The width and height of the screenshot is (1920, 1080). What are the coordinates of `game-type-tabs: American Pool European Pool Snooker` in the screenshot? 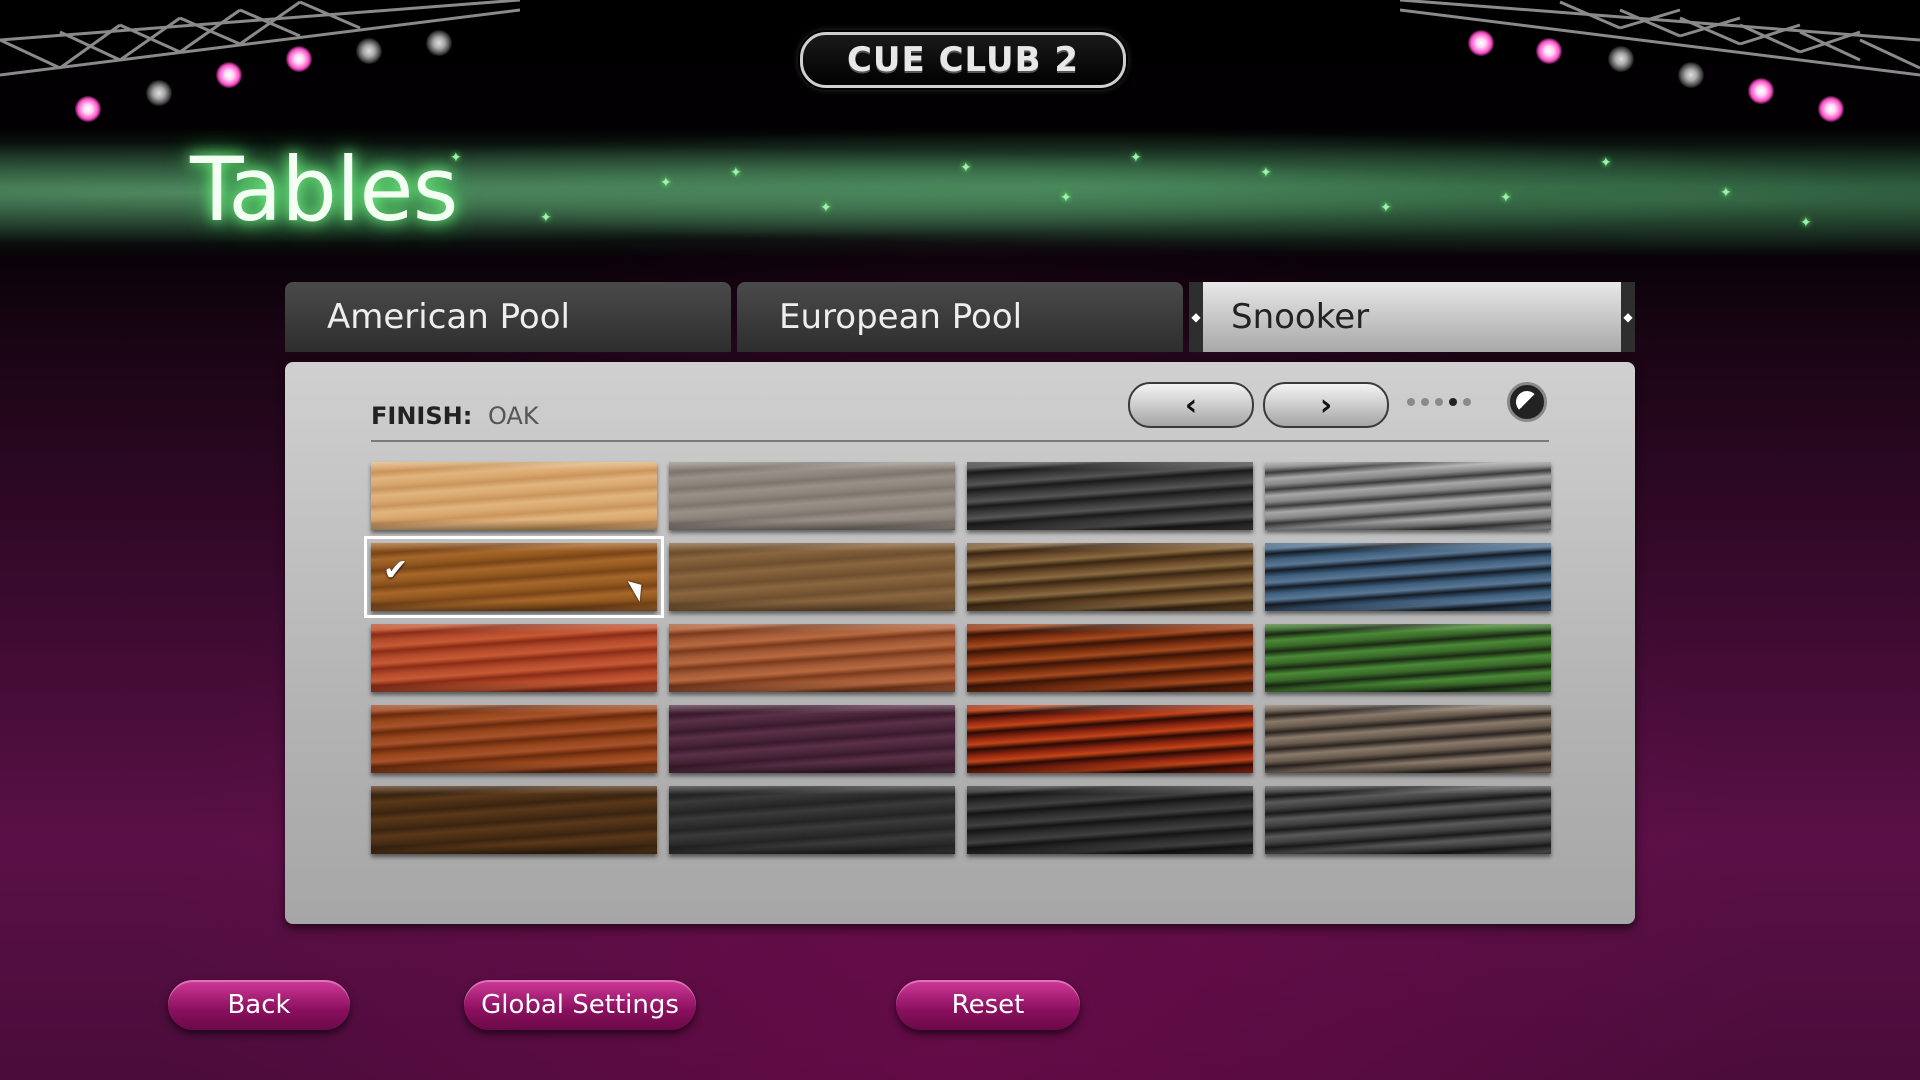 It's located at (960, 317).